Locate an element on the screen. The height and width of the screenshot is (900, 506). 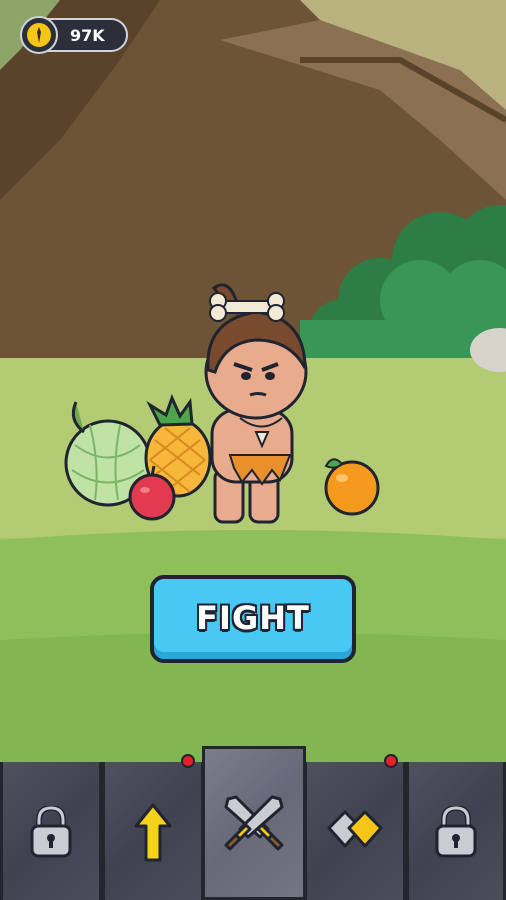
orange is located at coordinates (352, 487).